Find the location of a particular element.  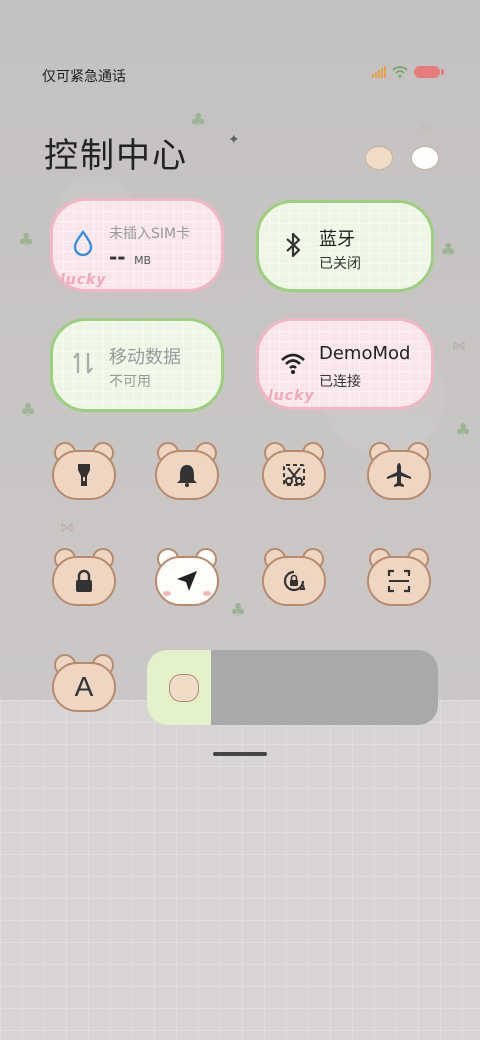

brightness-icon is located at coordinates (184, 688).